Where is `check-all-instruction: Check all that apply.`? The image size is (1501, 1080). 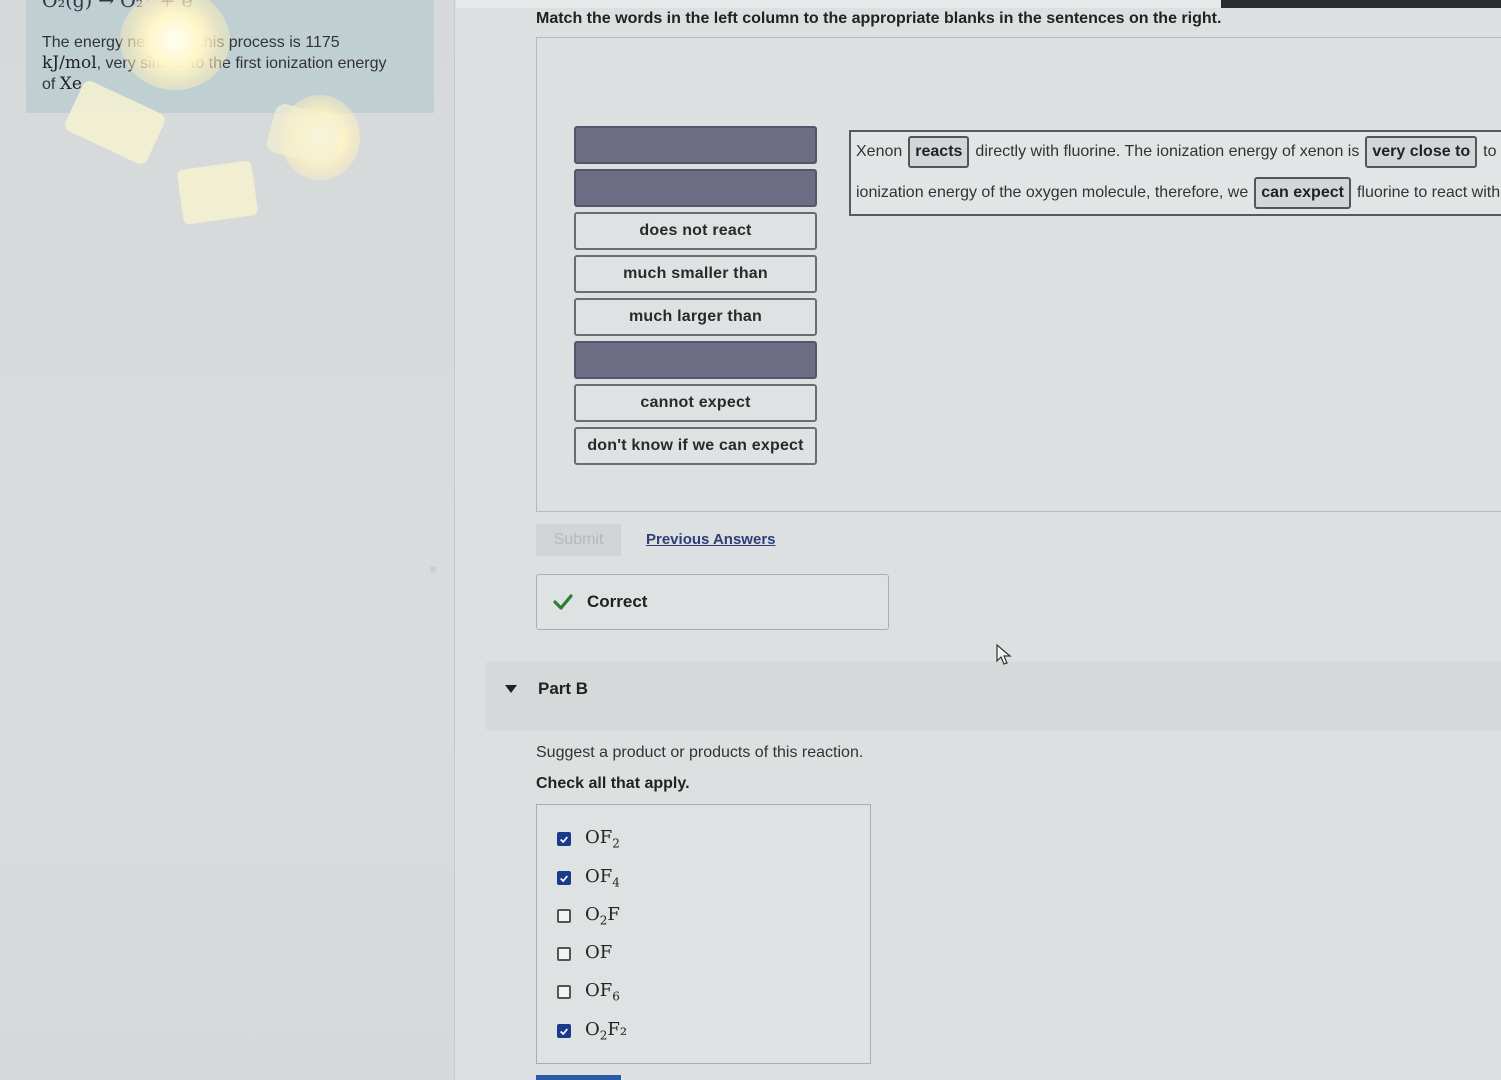 check-all-instruction: Check all that apply. is located at coordinates (613, 783).